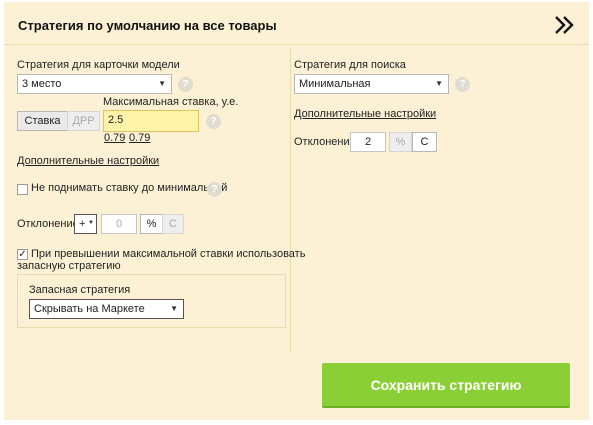 This screenshot has width=593, height=425. What do you see at coordinates (89, 309) in the screenshot?
I see `fallback-strategy-value: Скрывать на Маркете` at bounding box center [89, 309].